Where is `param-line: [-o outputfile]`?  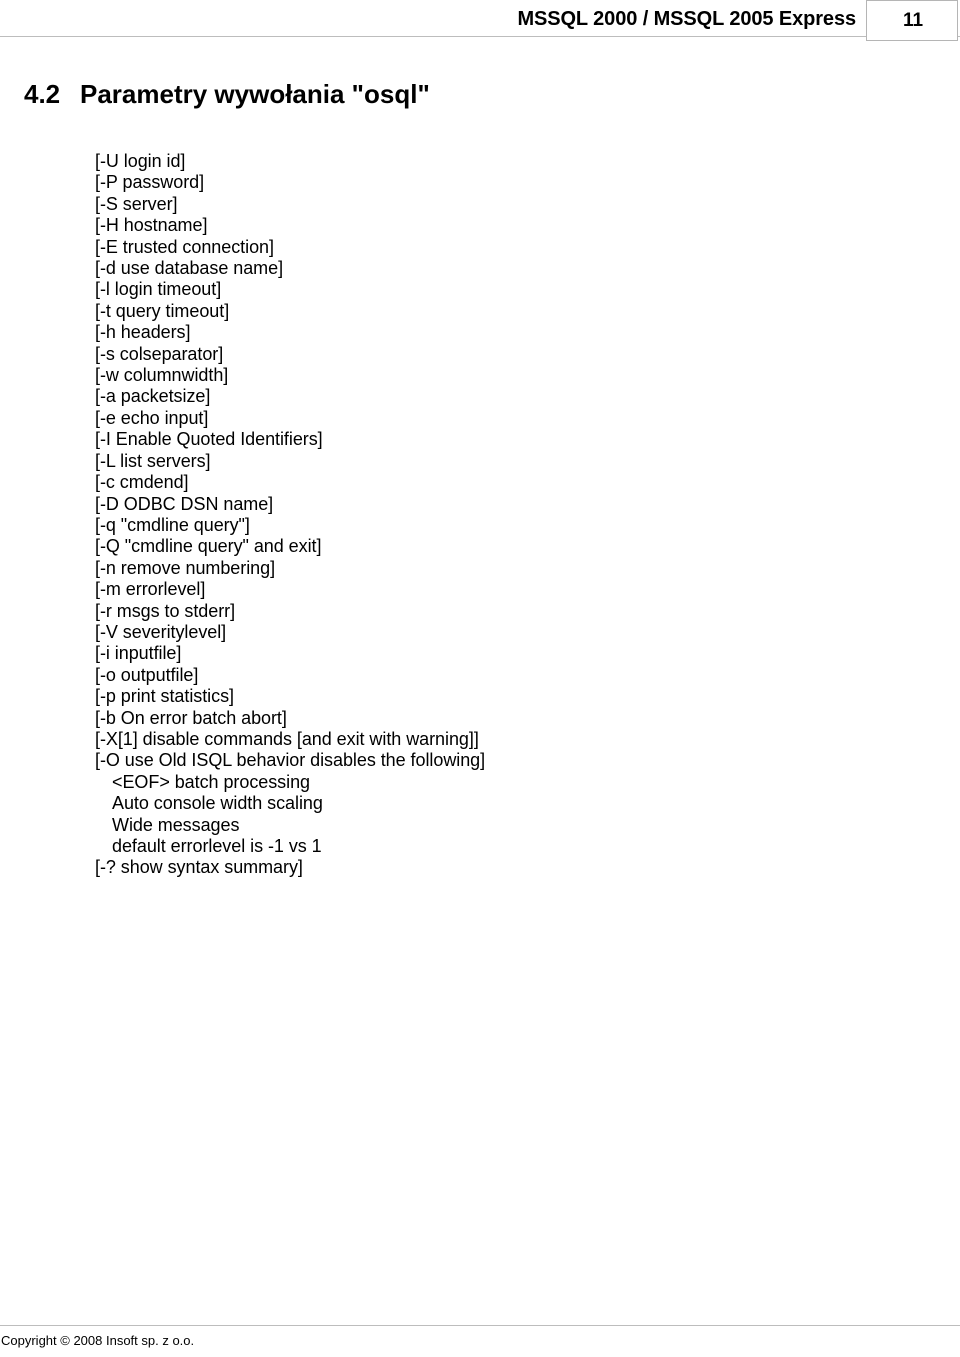 param-line: [-o outputfile] is located at coordinates (147, 674).